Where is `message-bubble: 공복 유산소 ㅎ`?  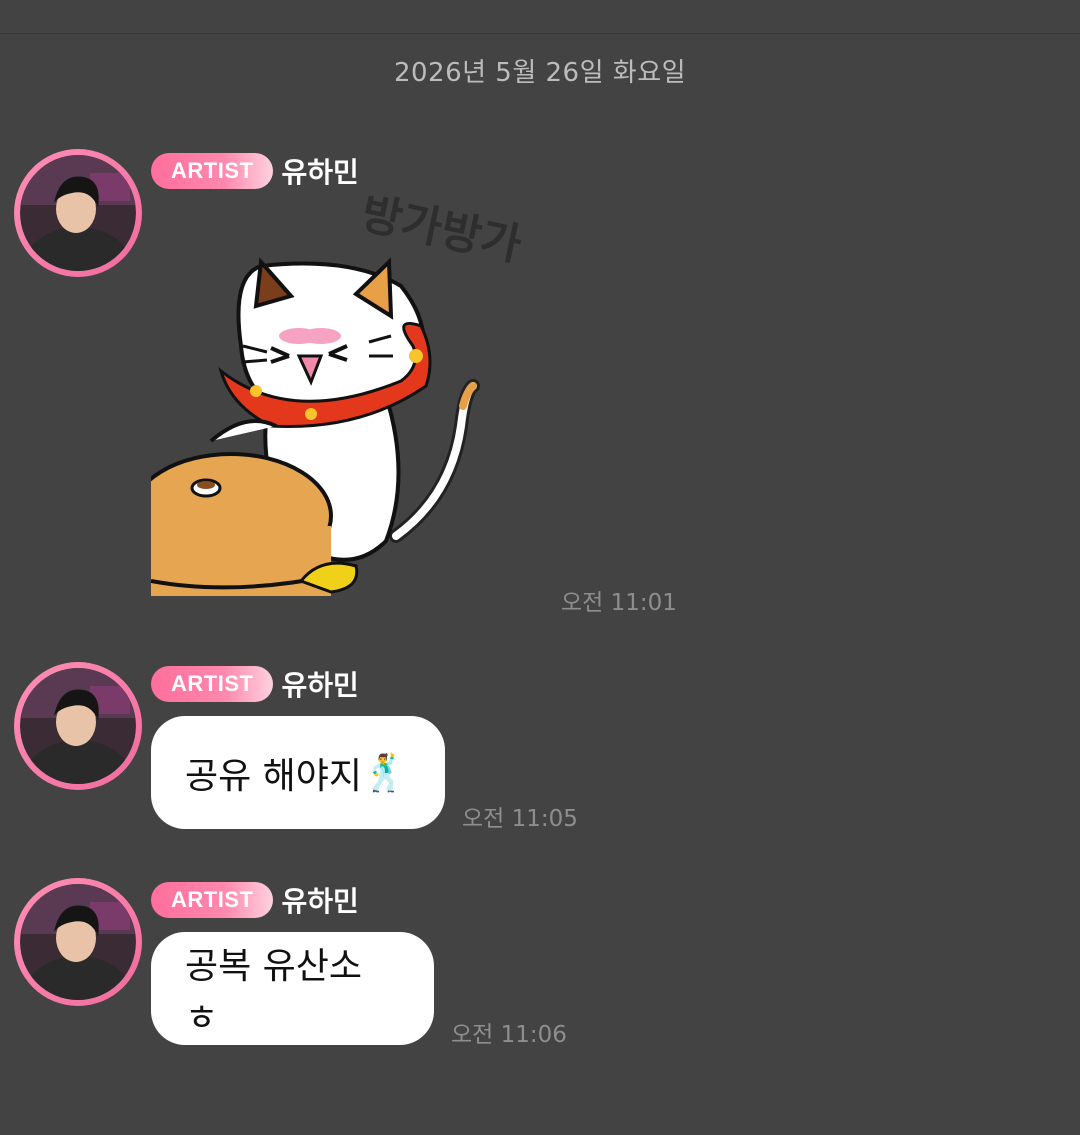
message-bubble: 공복 유산소 ㅎ is located at coordinates (292, 988).